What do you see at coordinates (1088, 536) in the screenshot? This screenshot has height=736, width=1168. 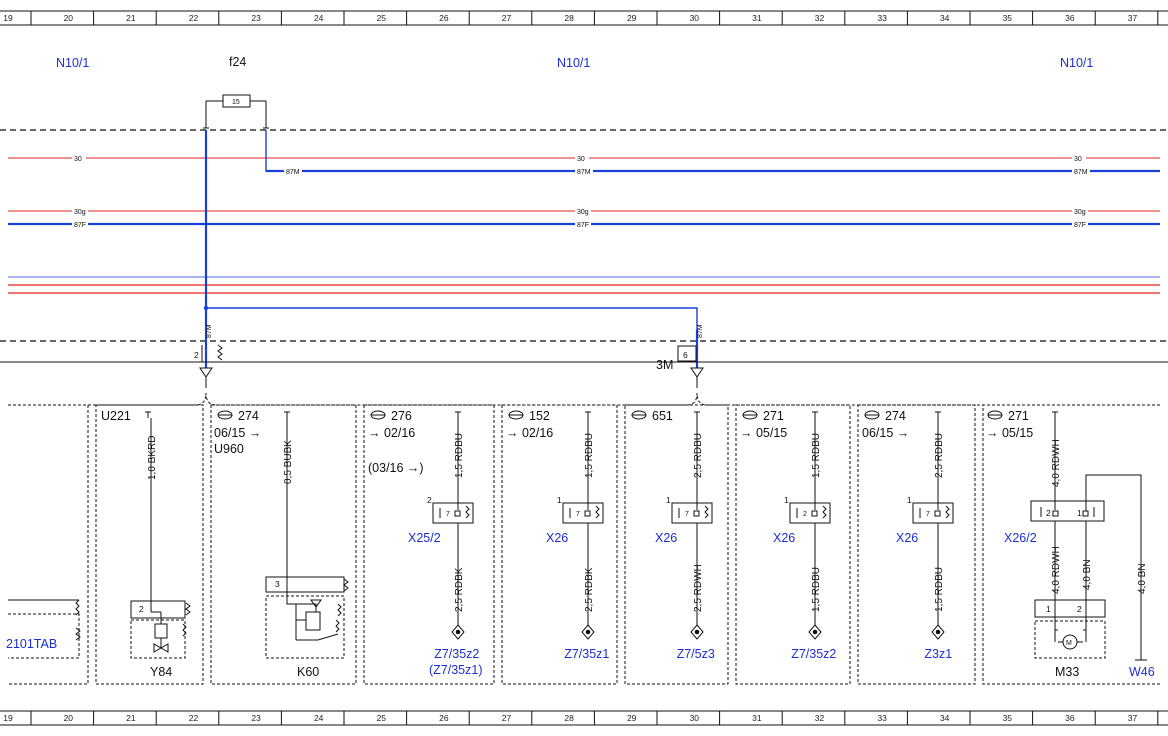 I see `m33-wiring` at bounding box center [1088, 536].